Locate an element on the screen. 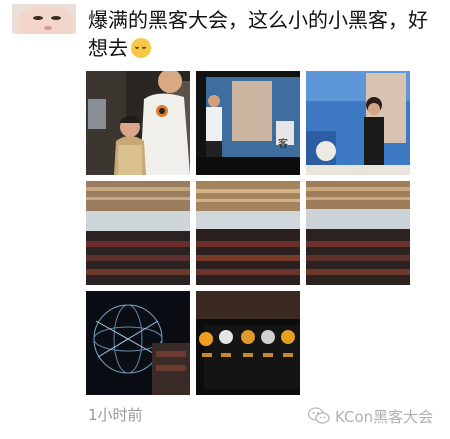  post-timestamp: 1小时前 is located at coordinates (115, 415).